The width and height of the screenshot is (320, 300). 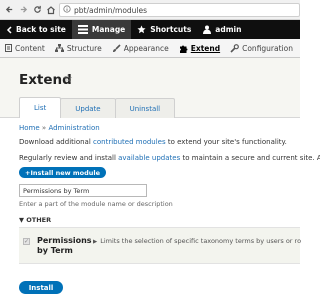 What do you see at coordinates (171, 29) in the screenshot?
I see `shortcuts-label: Shortcuts` at bounding box center [171, 29].